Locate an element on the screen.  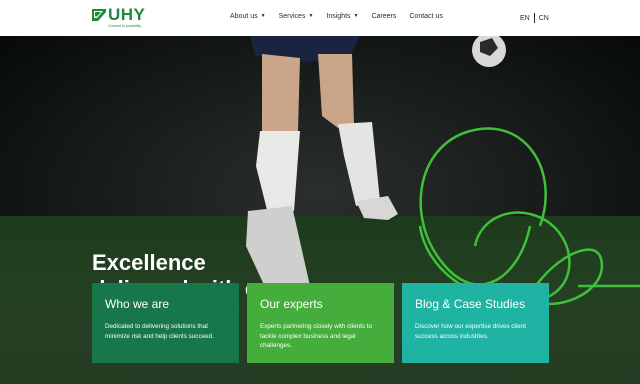
card-title: Blog & Case Studies is located at coordinates (470, 304).